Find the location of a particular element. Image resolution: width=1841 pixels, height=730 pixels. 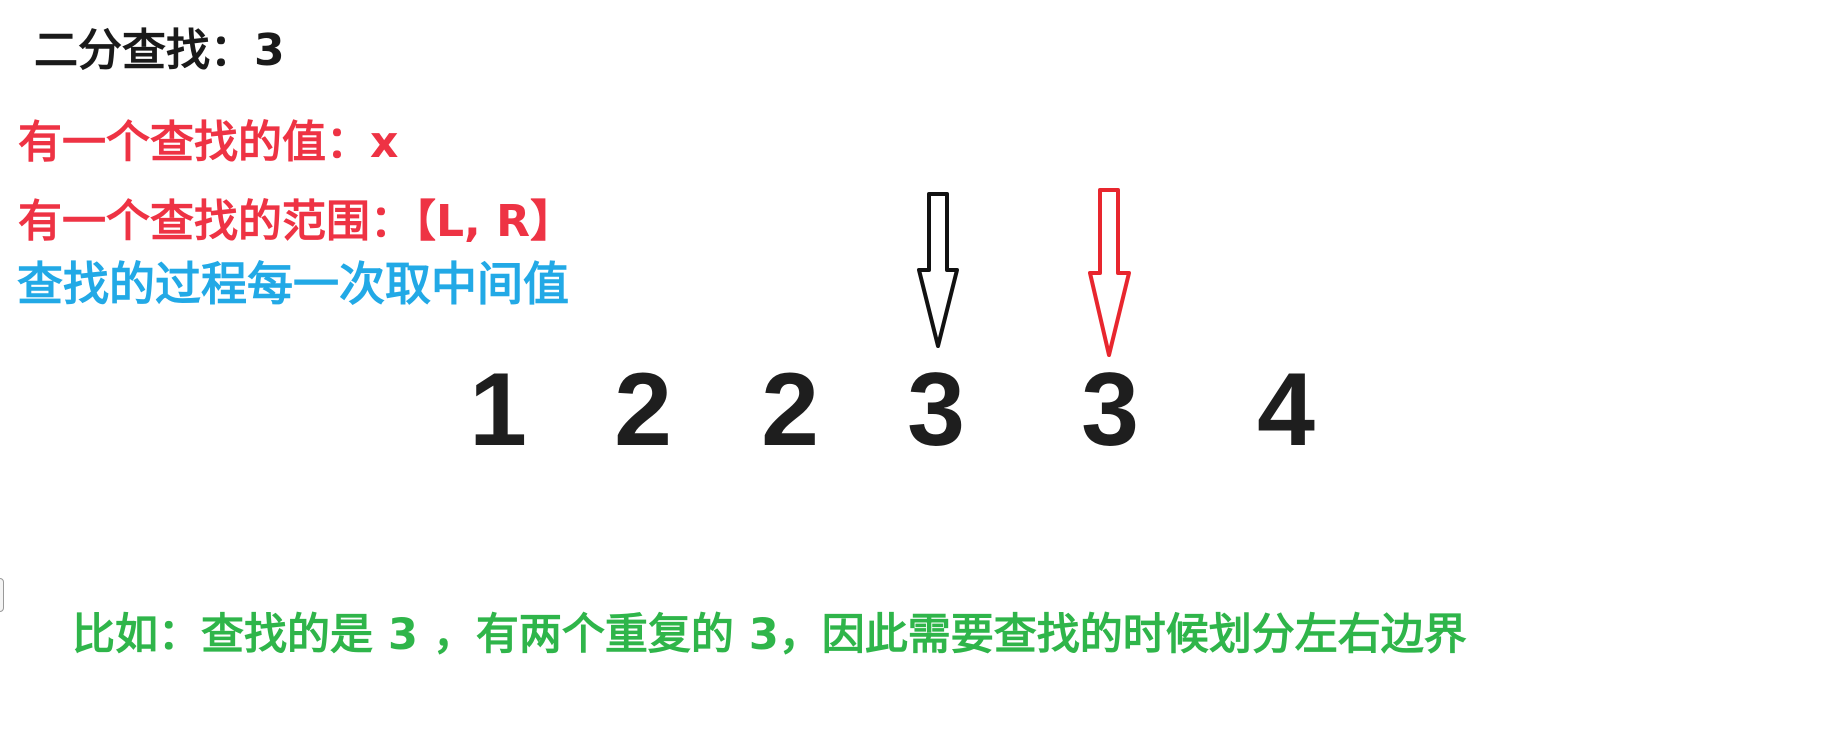

sequence-item-4: 3 is located at coordinates (936, 410).